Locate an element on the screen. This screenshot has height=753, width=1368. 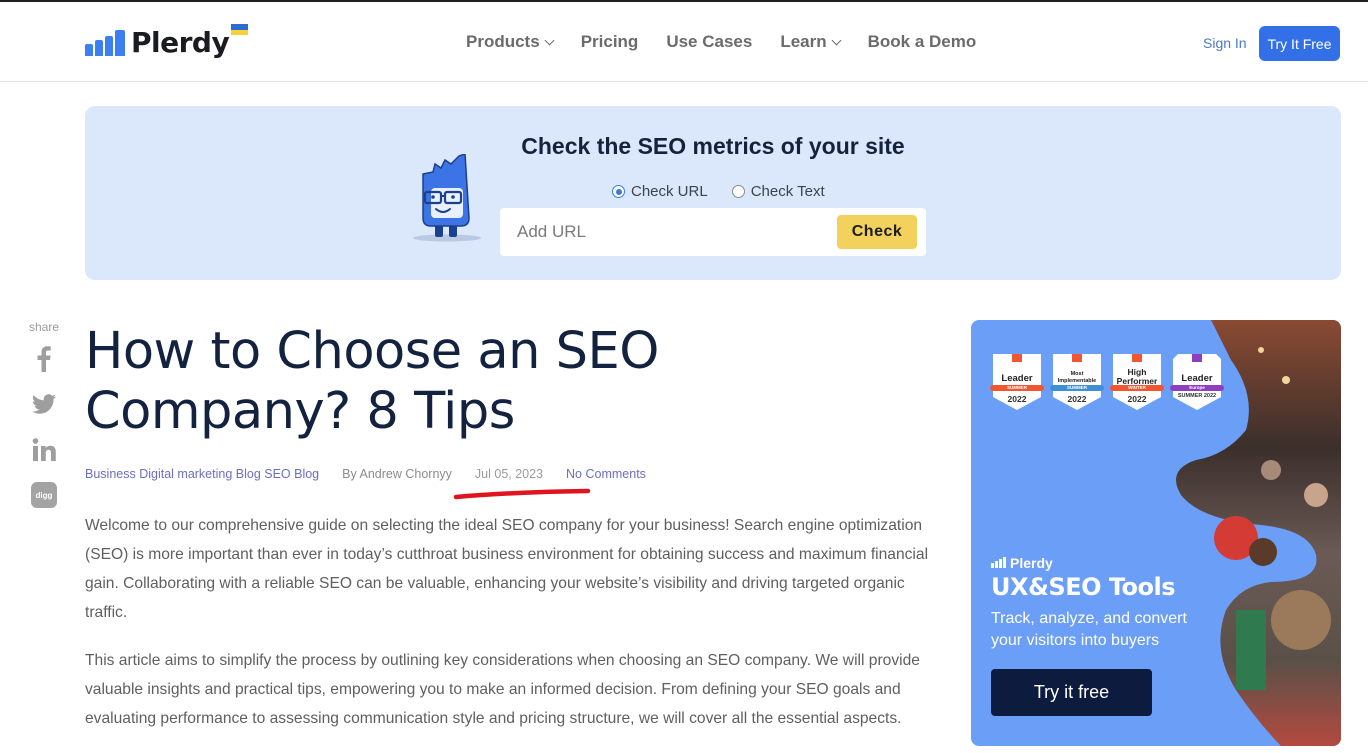
nav-book-demo-label: Book a Demo is located at coordinates (922, 41).